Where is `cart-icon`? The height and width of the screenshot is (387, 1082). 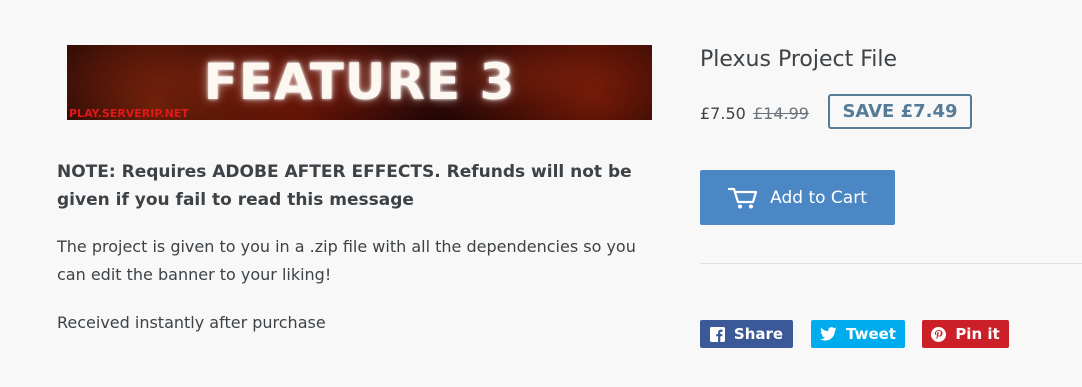 cart-icon is located at coordinates (743, 197).